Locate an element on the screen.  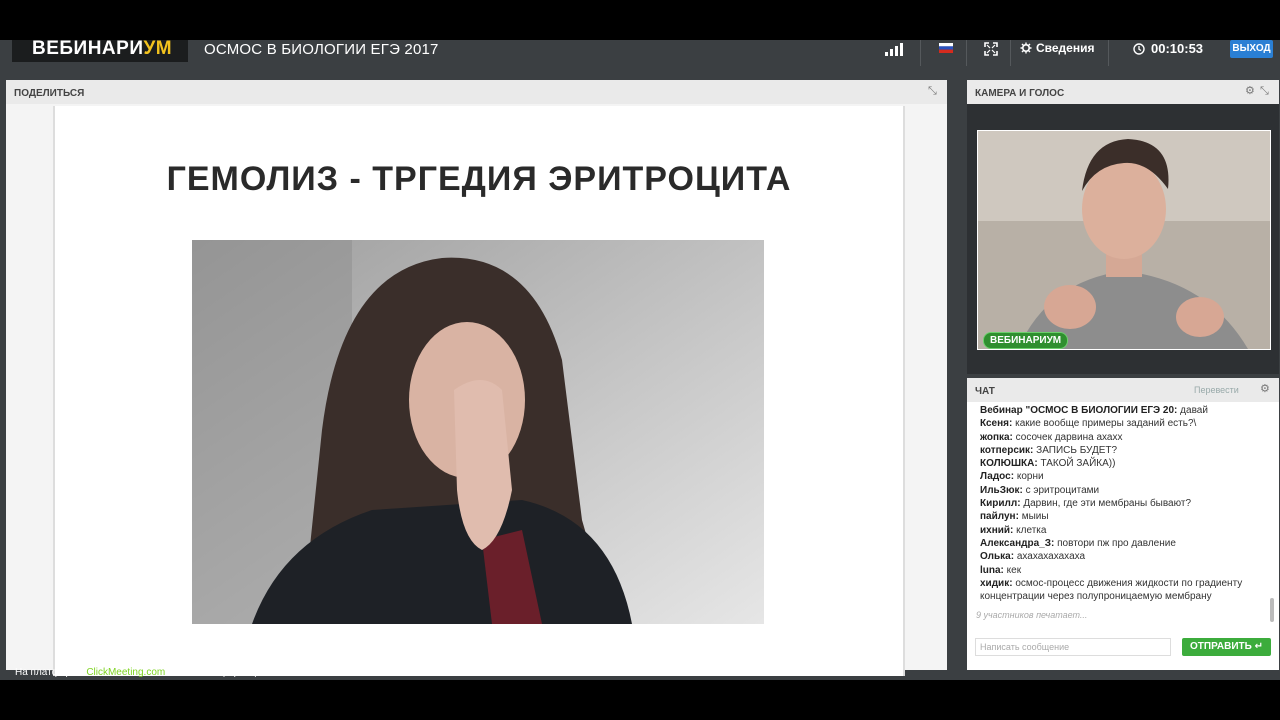
chat-message-text: повтори пж про давление is located at coordinates (1116, 543).